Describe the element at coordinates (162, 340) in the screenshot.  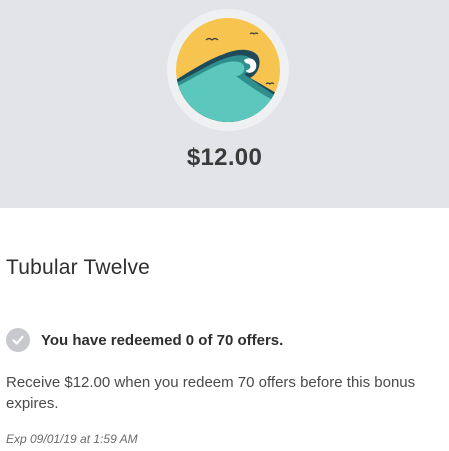
I see `redemption-status-text: You have redeemed 0 of 70 offers.` at that location.